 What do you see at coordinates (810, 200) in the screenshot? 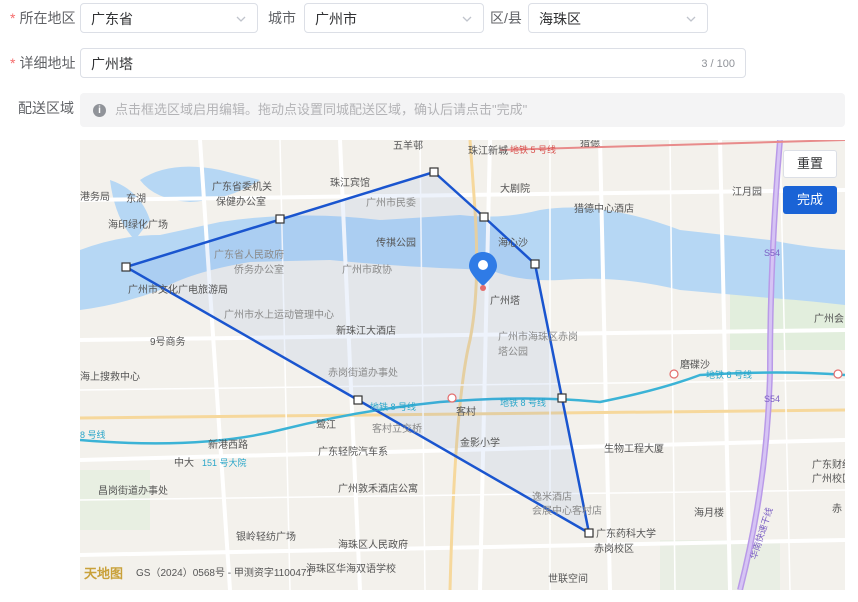
I see `done-button: 完成` at bounding box center [810, 200].